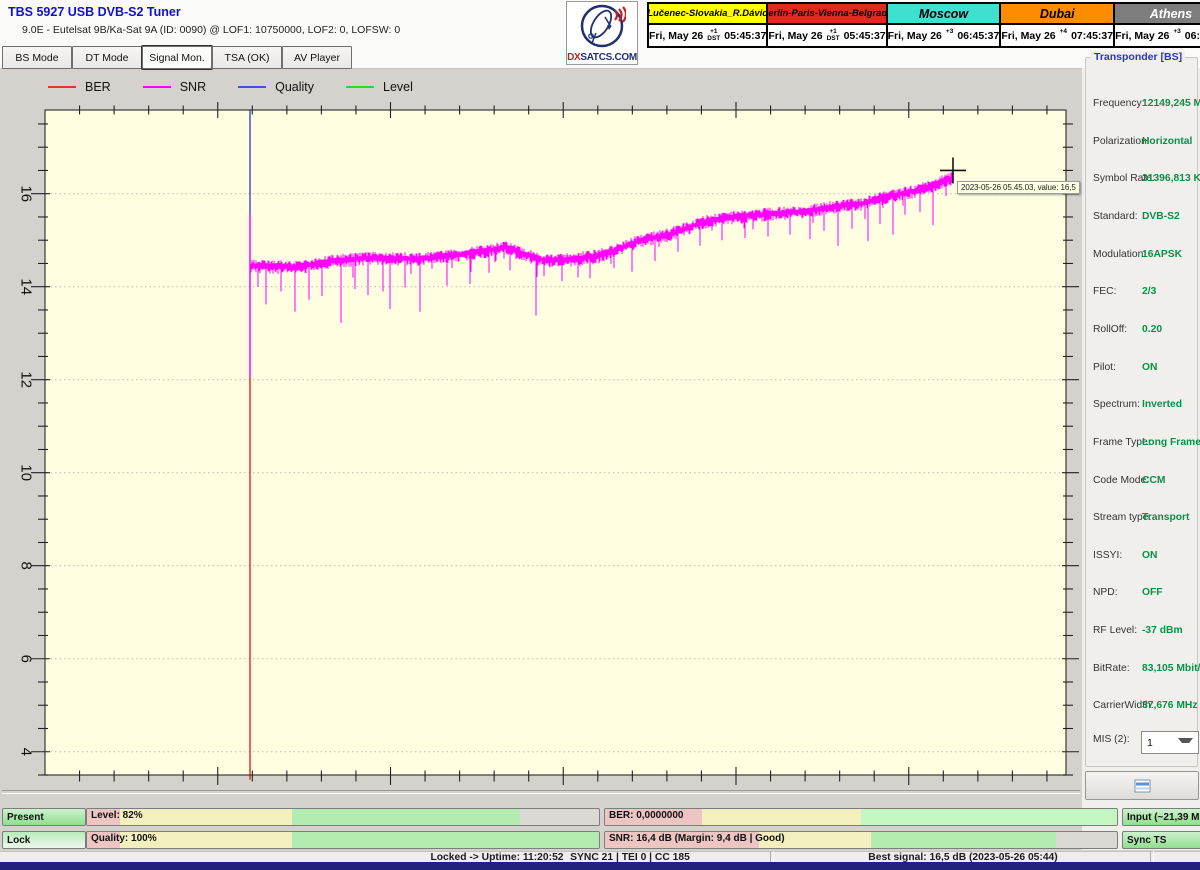 This screenshot has width=1200, height=870. What do you see at coordinates (44, 817) in the screenshot?
I see `present-badge: Present` at bounding box center [44, 817].